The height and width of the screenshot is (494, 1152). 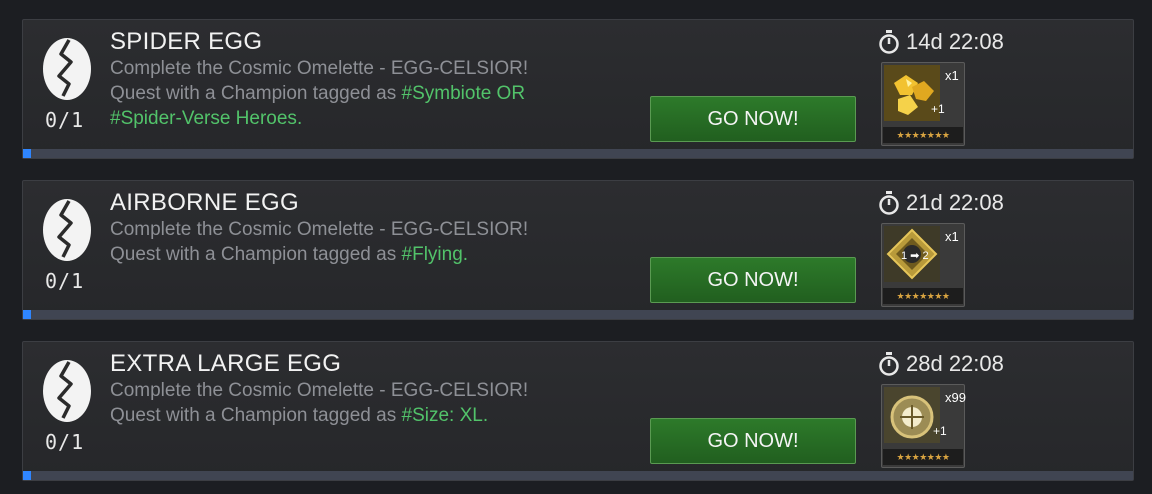 I want to click on timer-text: 21d 22:08, so click(x=955, y=202).